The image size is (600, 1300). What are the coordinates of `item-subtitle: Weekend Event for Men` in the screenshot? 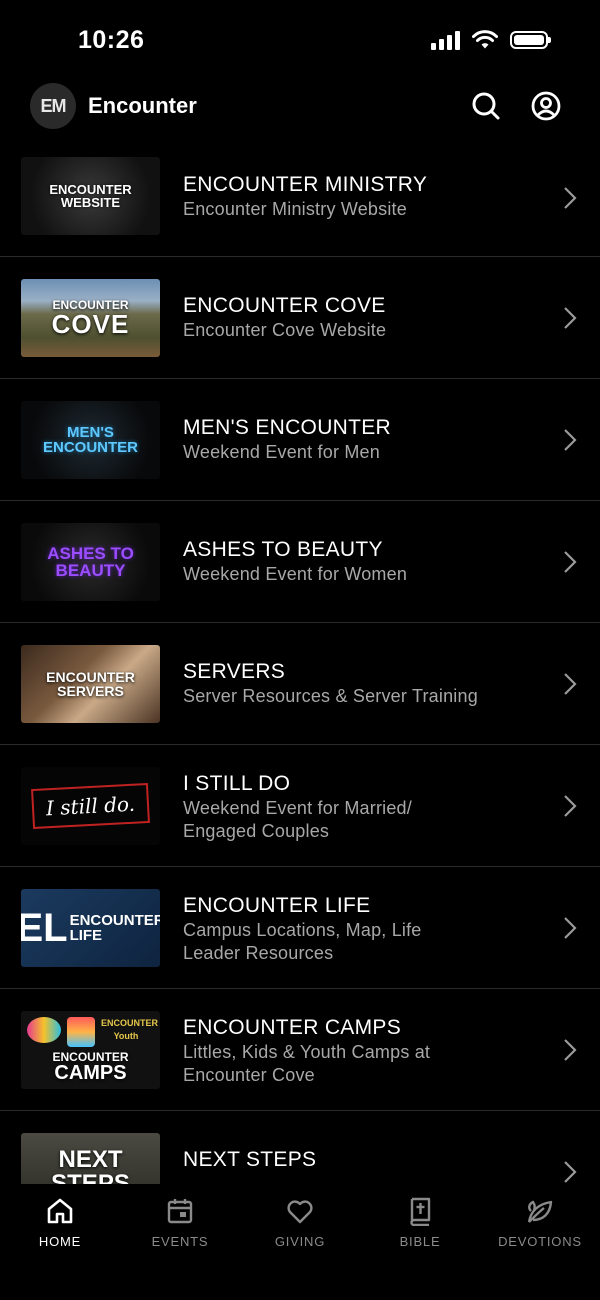 It's located at (281, 452).